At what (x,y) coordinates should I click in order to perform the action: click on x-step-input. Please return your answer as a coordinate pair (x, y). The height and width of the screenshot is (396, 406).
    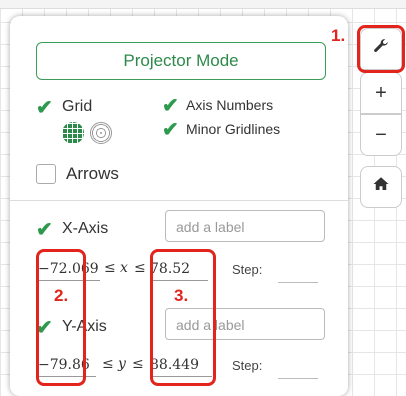
    Looking at the image, I should click on (298, 271).